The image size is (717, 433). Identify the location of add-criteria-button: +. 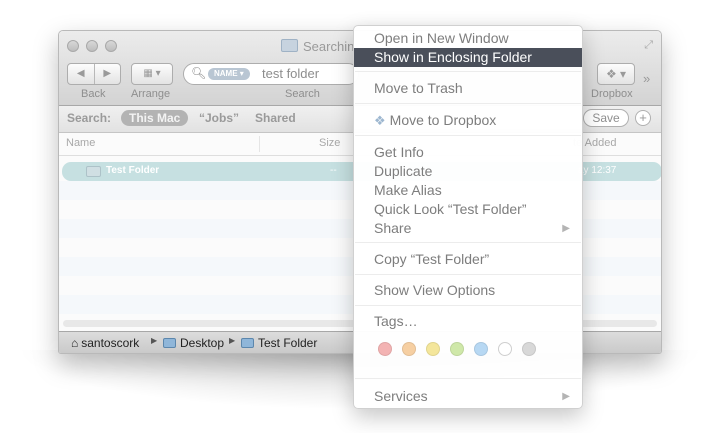
(643, 118).